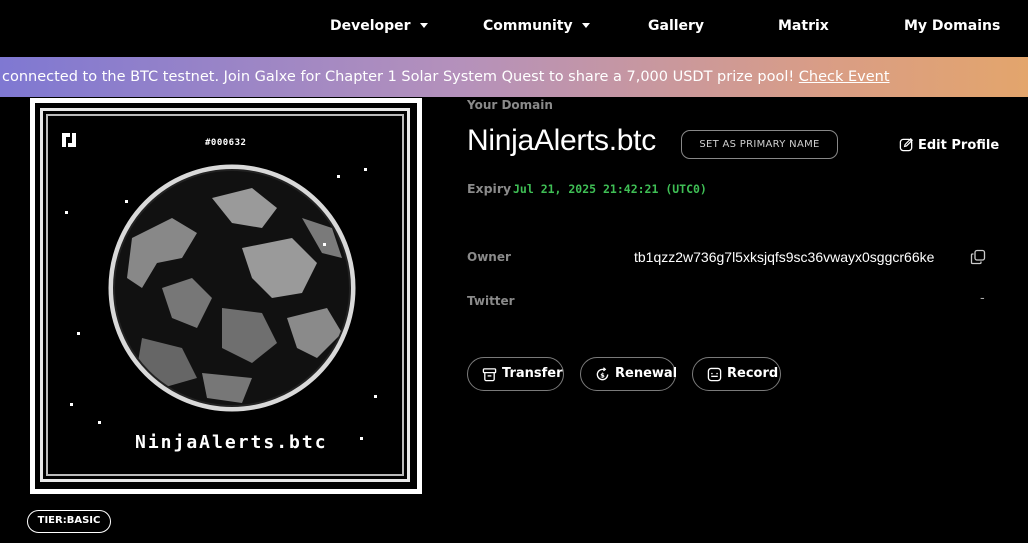  What do you see at coordinates (714, 374) in the screenshot?
I see `record-icon` at bounding box center [714, 374].